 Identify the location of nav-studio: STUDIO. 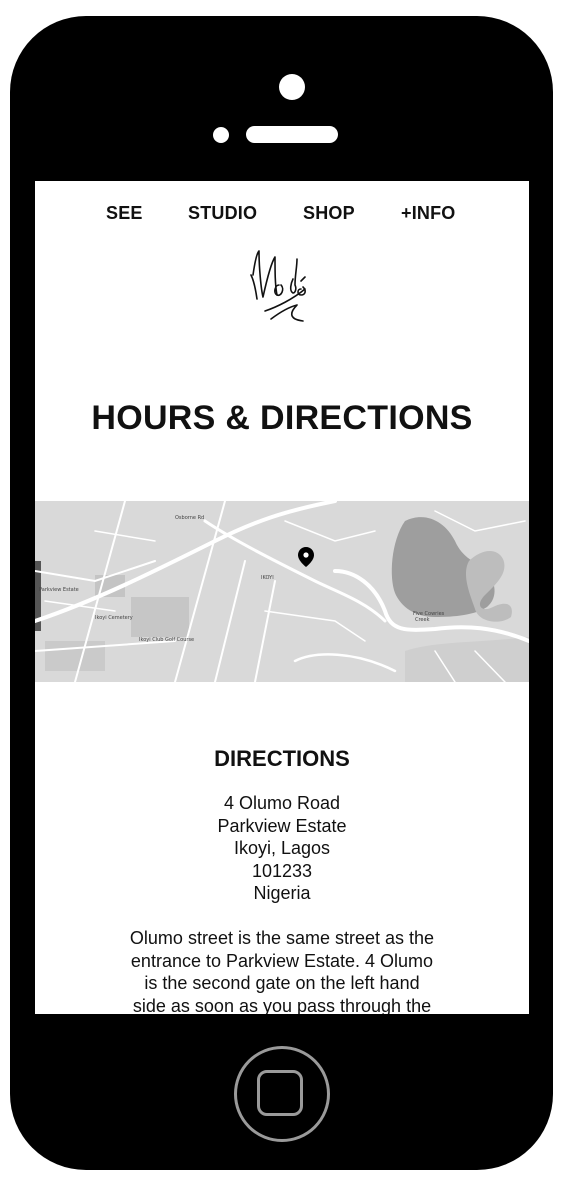
(222, 213).